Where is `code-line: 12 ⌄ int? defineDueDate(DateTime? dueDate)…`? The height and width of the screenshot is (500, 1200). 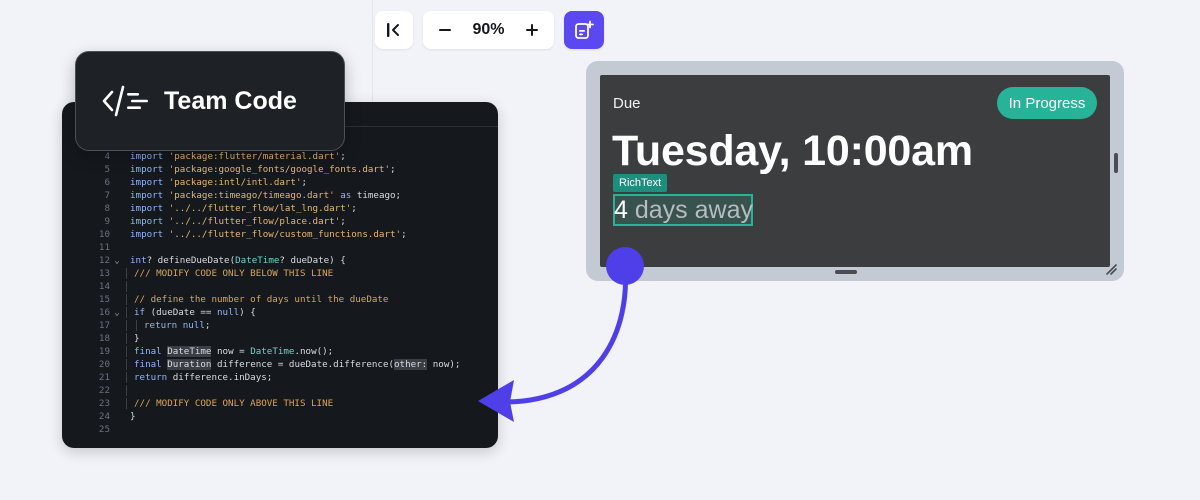
code-line: 12 ⌄ int? defineDueDate(DateTime? dueDate)… is located at coordinates (280, 260).